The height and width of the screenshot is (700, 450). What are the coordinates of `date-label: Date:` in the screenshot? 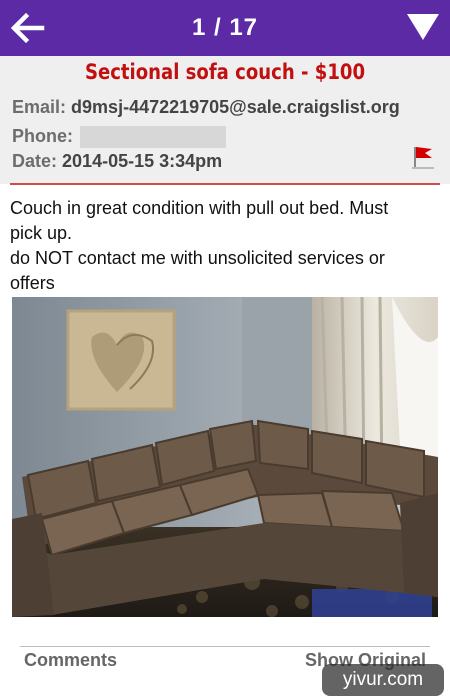 It's located at (35, 161).